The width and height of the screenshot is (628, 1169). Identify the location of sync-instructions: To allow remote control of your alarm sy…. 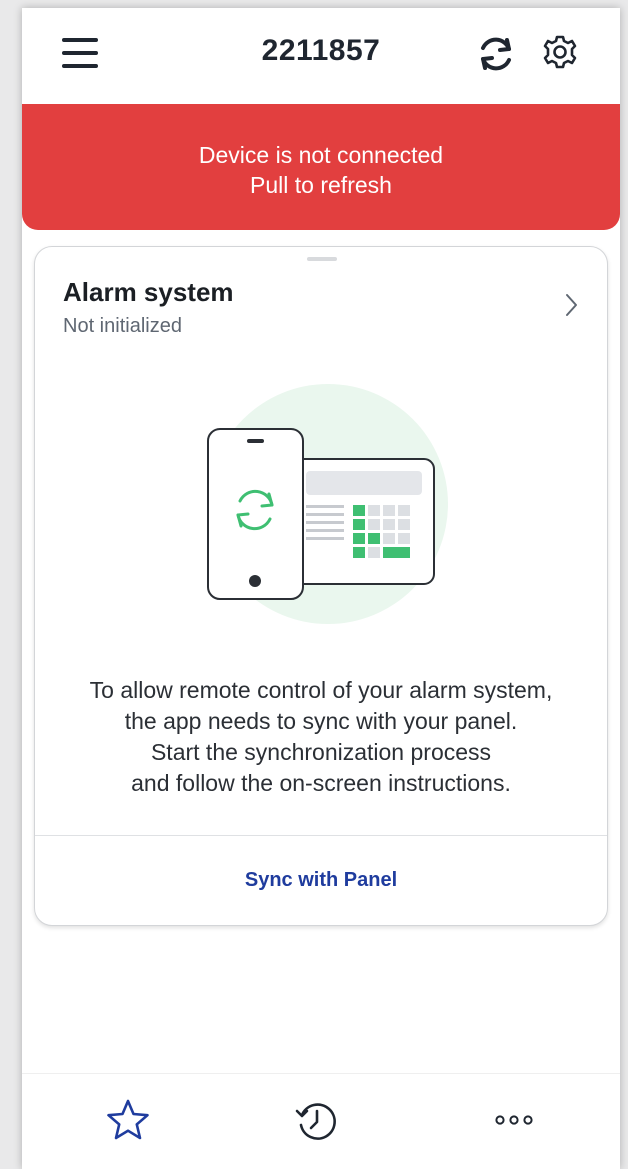
(321, 737).